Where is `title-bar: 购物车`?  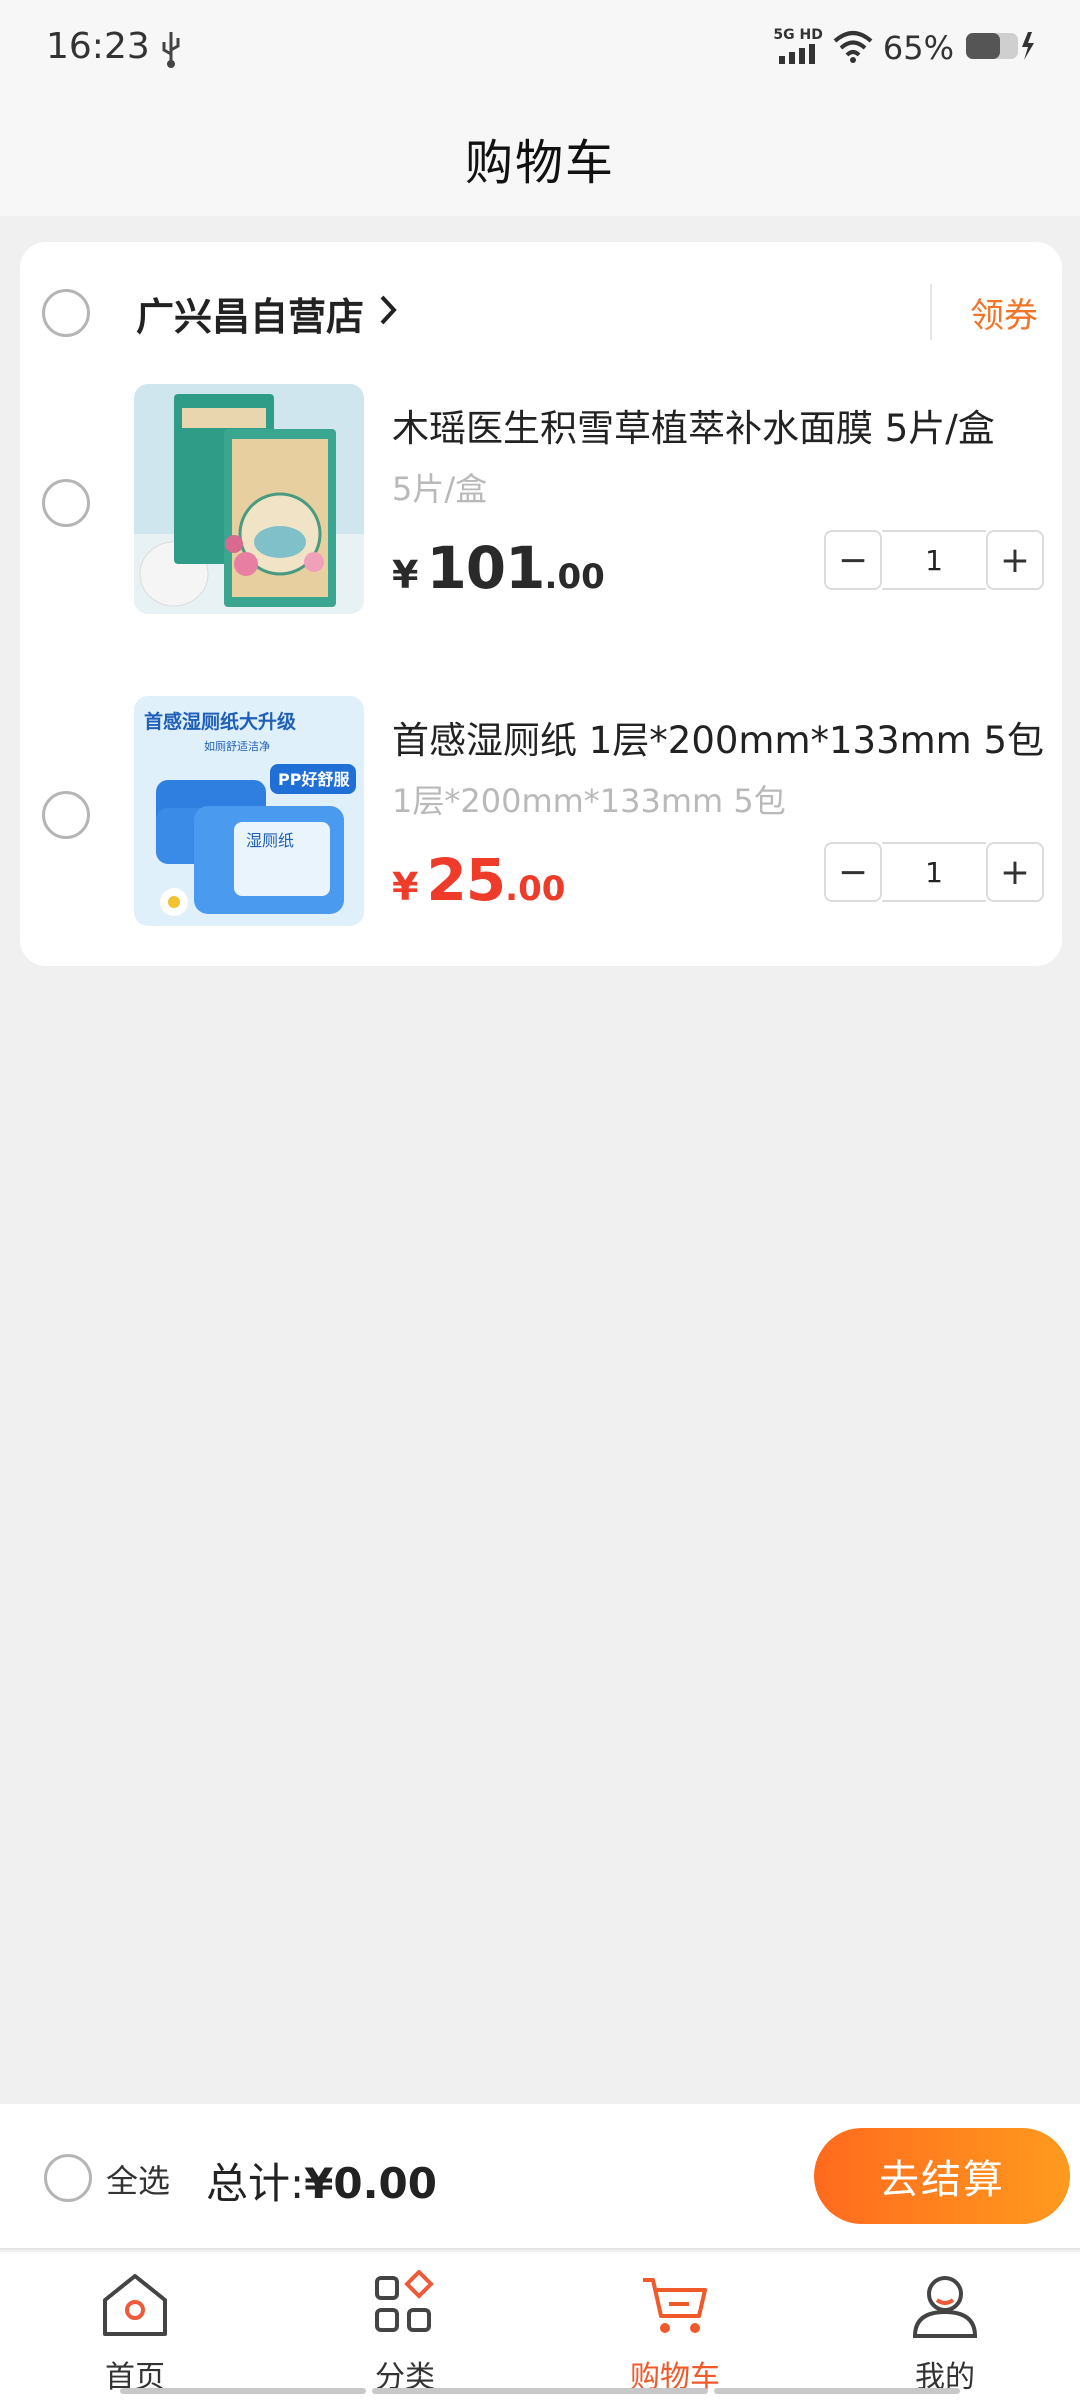
title-bar: 购物车 is located at coordinates (540, 158).